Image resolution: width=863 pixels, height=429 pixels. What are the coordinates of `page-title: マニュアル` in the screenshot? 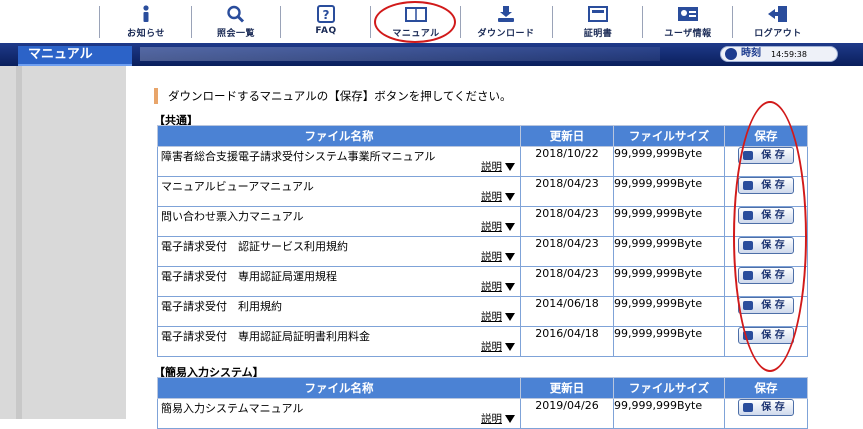 It's located at (75, 56).